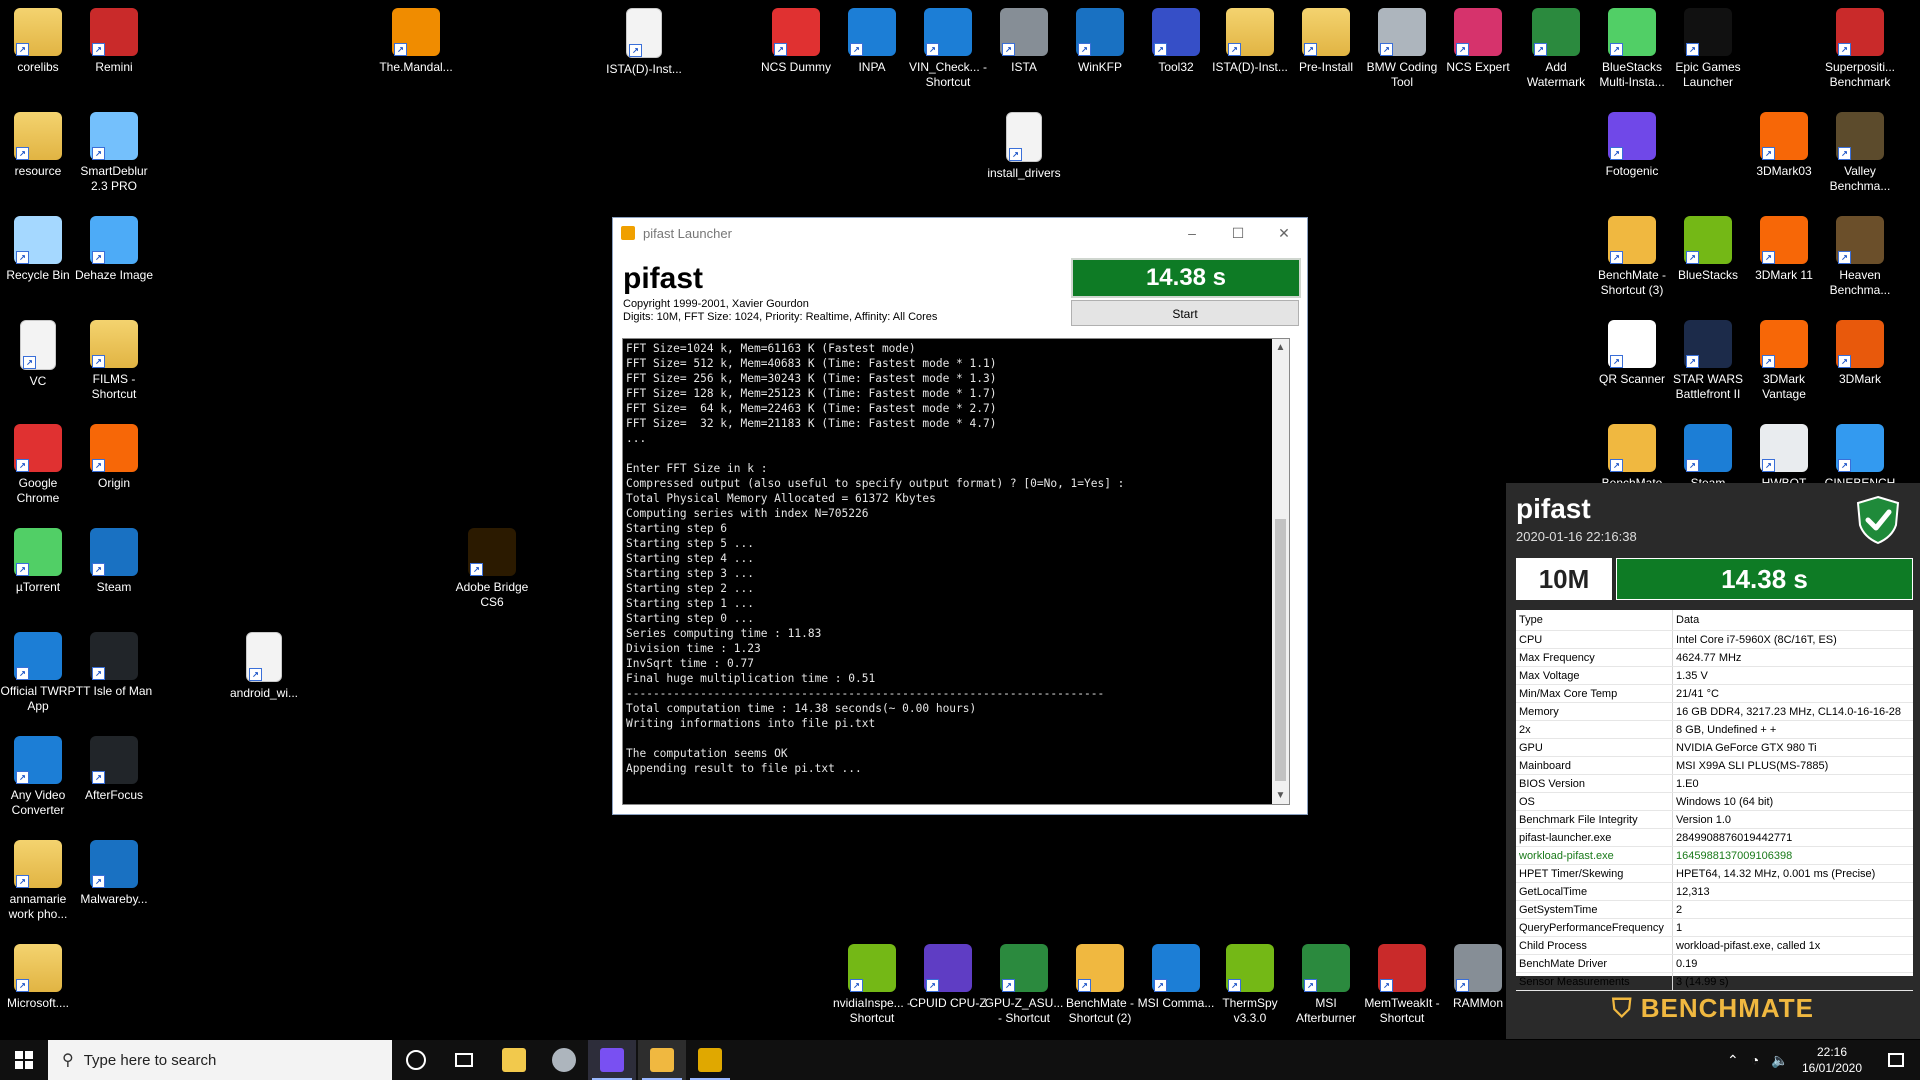  What do you see at coordinates (114, 41) in the screenshot?
I see `desktop-icon-remini: ↗ Remini` at bounding box center [114, 41].